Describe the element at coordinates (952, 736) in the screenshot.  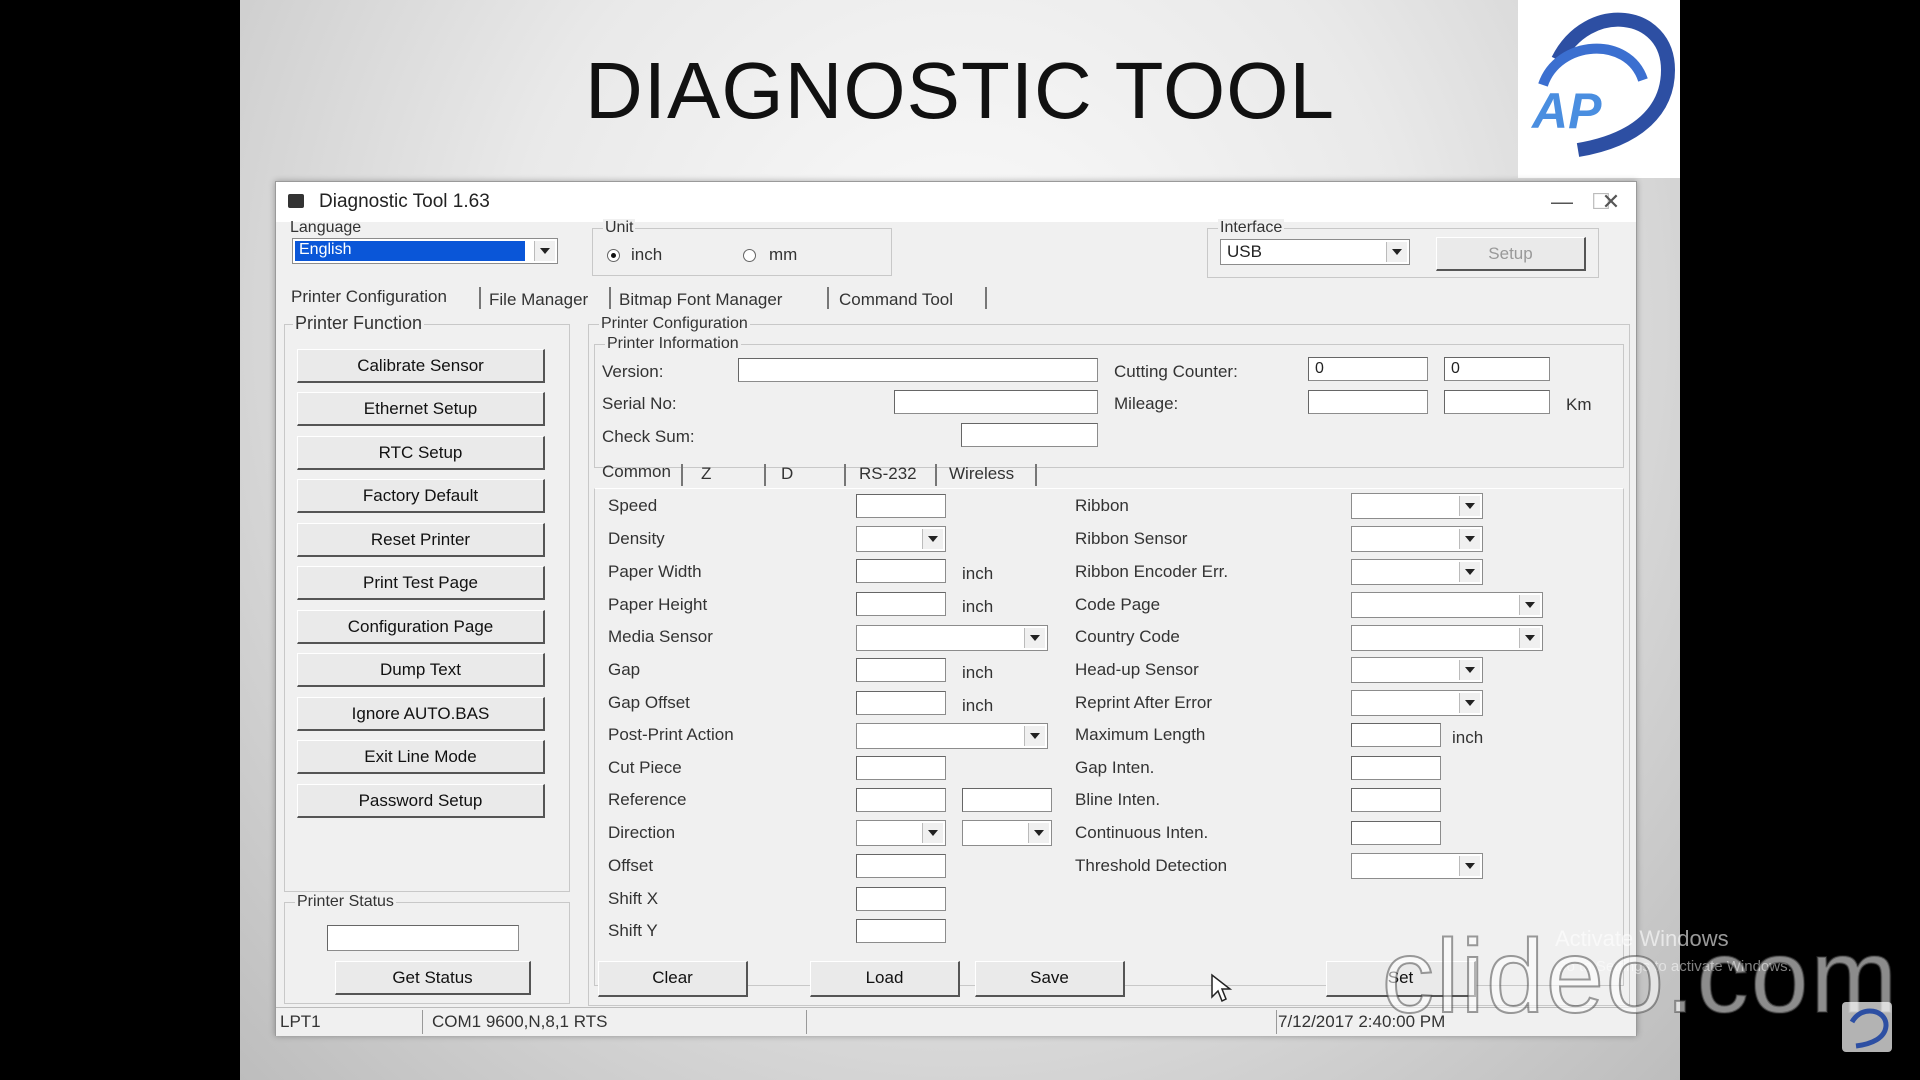
I see `post-print-action-select` at that location.